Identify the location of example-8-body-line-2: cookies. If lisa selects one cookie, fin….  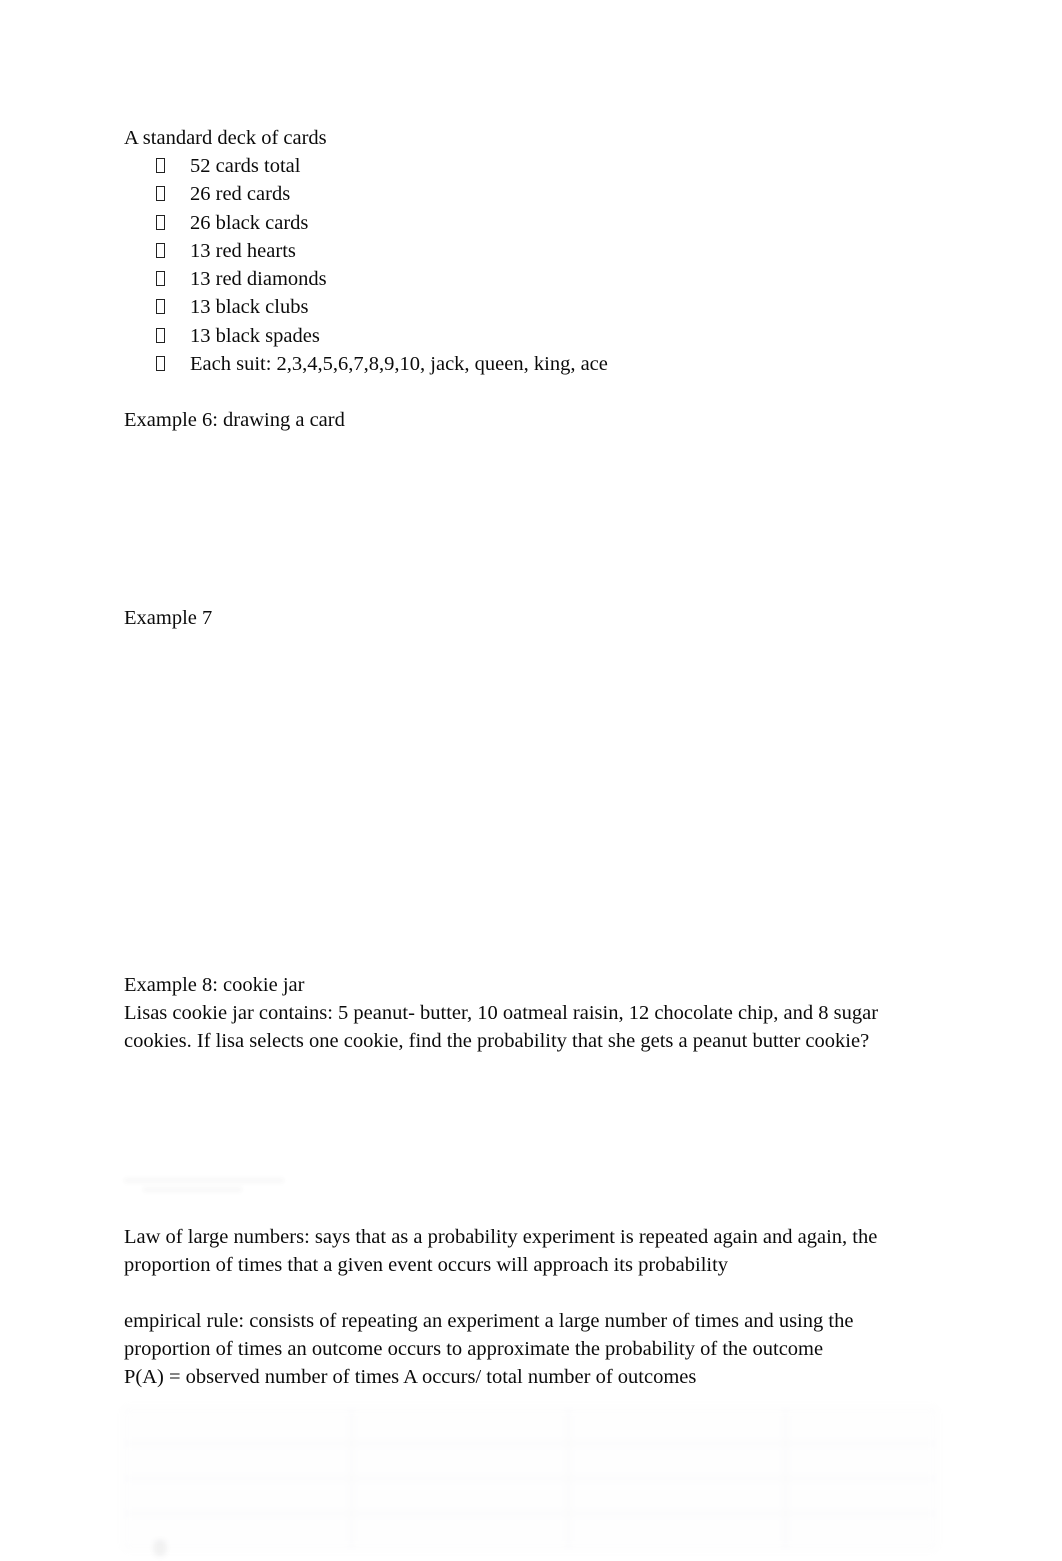
(497, 1041).